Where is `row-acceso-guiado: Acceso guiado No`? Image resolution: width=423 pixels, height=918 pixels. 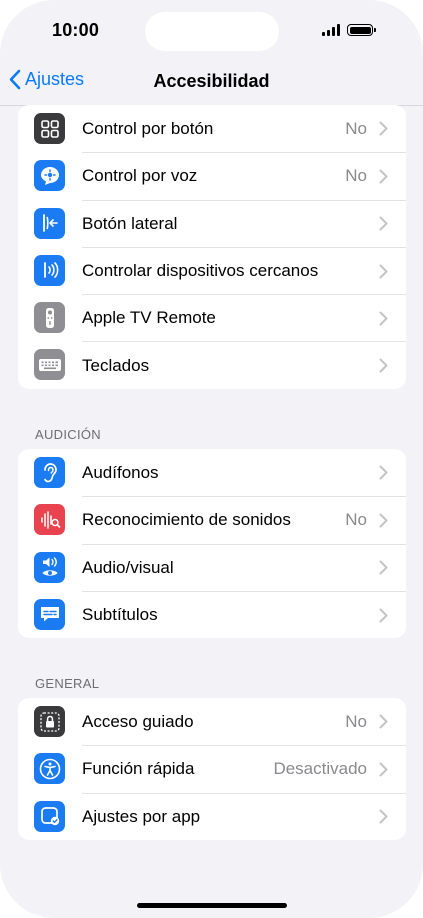 row-acceso-guiado: Acceso guiado No is located at coordinates (212, 721).